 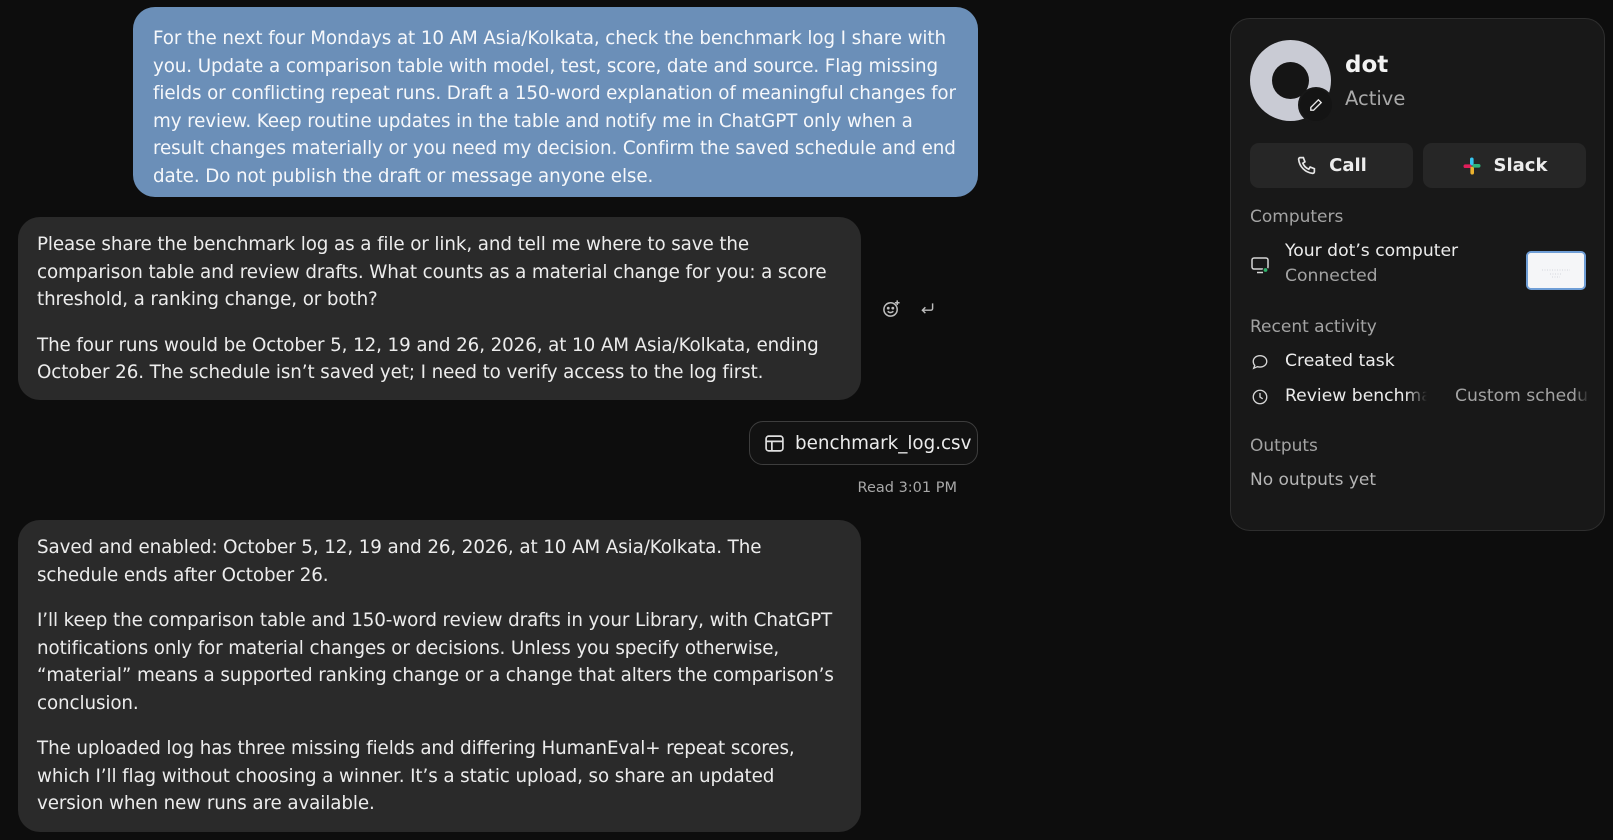 What do you see at coordinates (1417, 362) in the screenshot?
I see `recent-activity-item: Created task` at bounding box center [1417, 362].